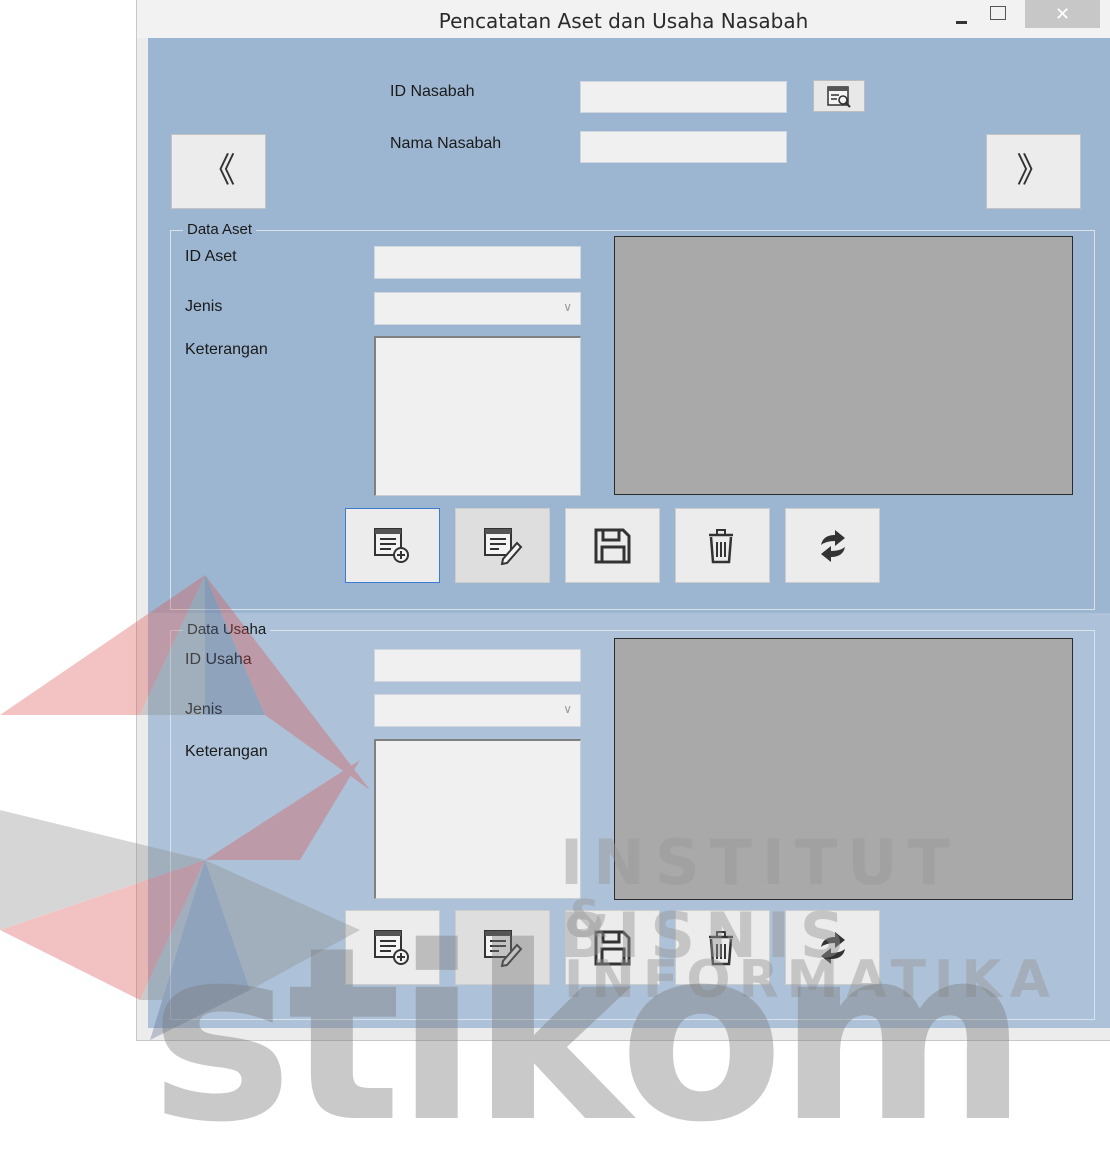 This screenshot has width=1110, height=1175. I want to click on jenis-usaha-label: Jenis, so click(204, 709).